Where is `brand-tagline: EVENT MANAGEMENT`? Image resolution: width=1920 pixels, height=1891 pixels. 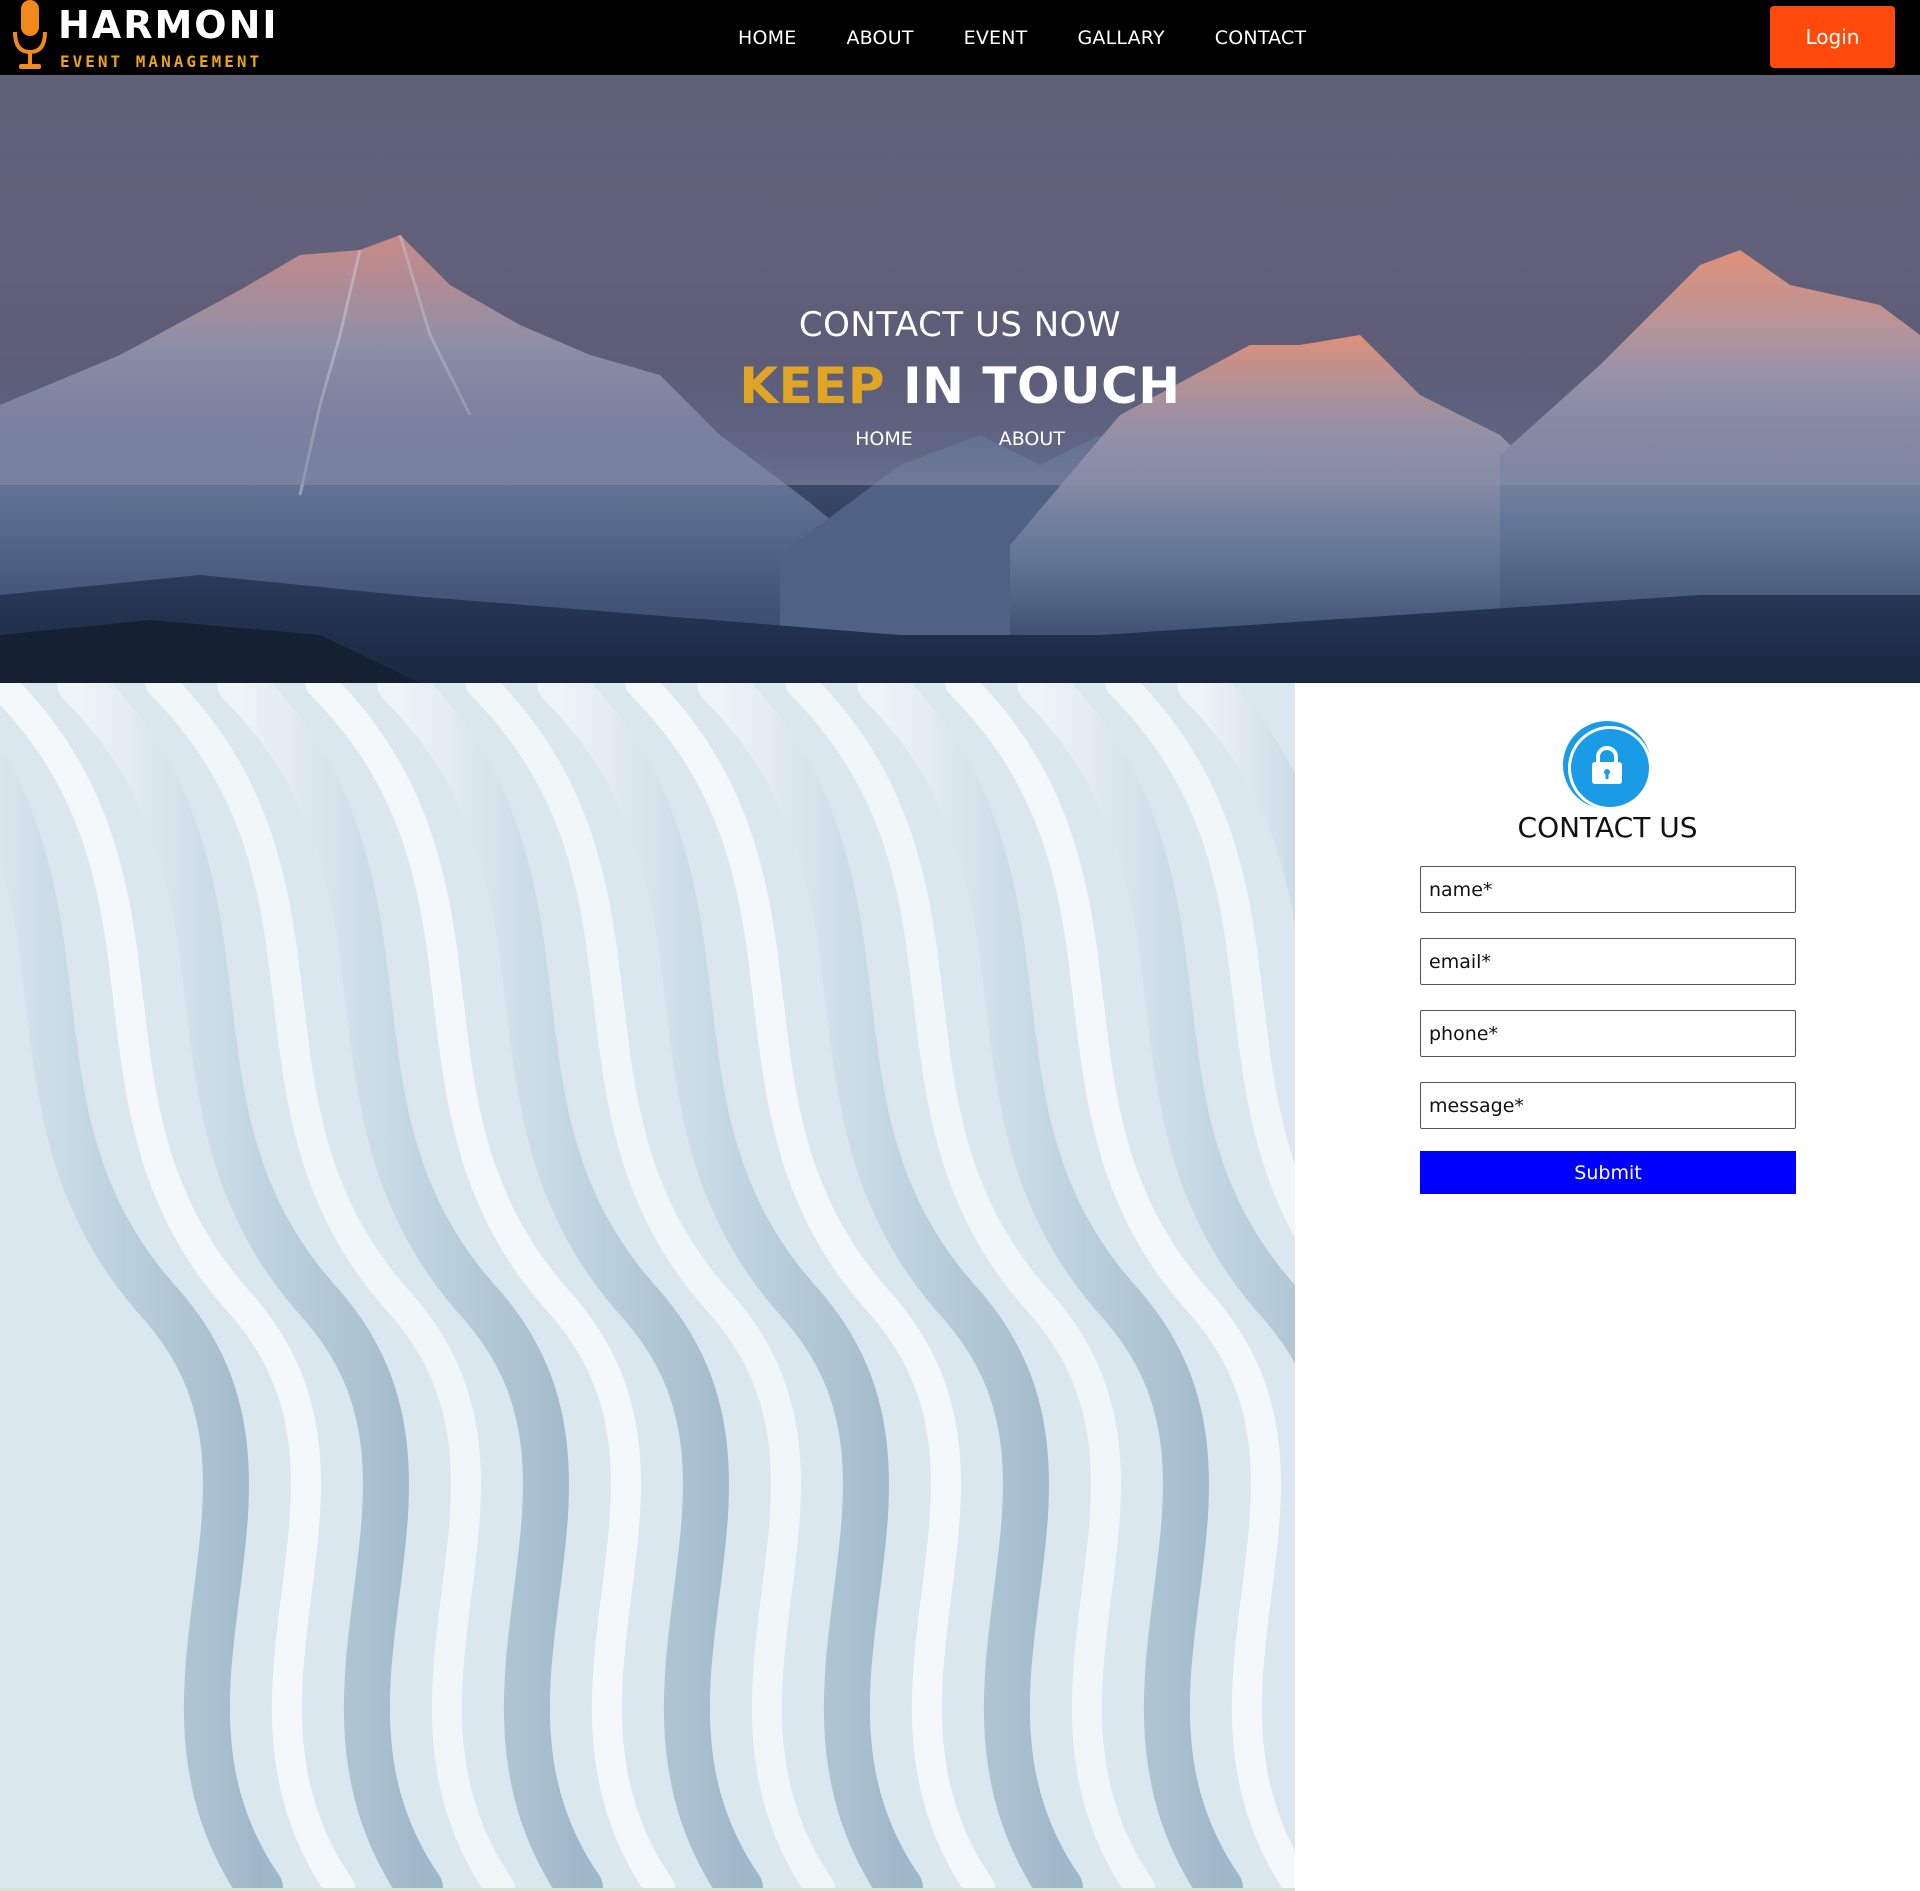
brand-tagline: EVENT MANAGEMENT is located at coordinates (161, 61).